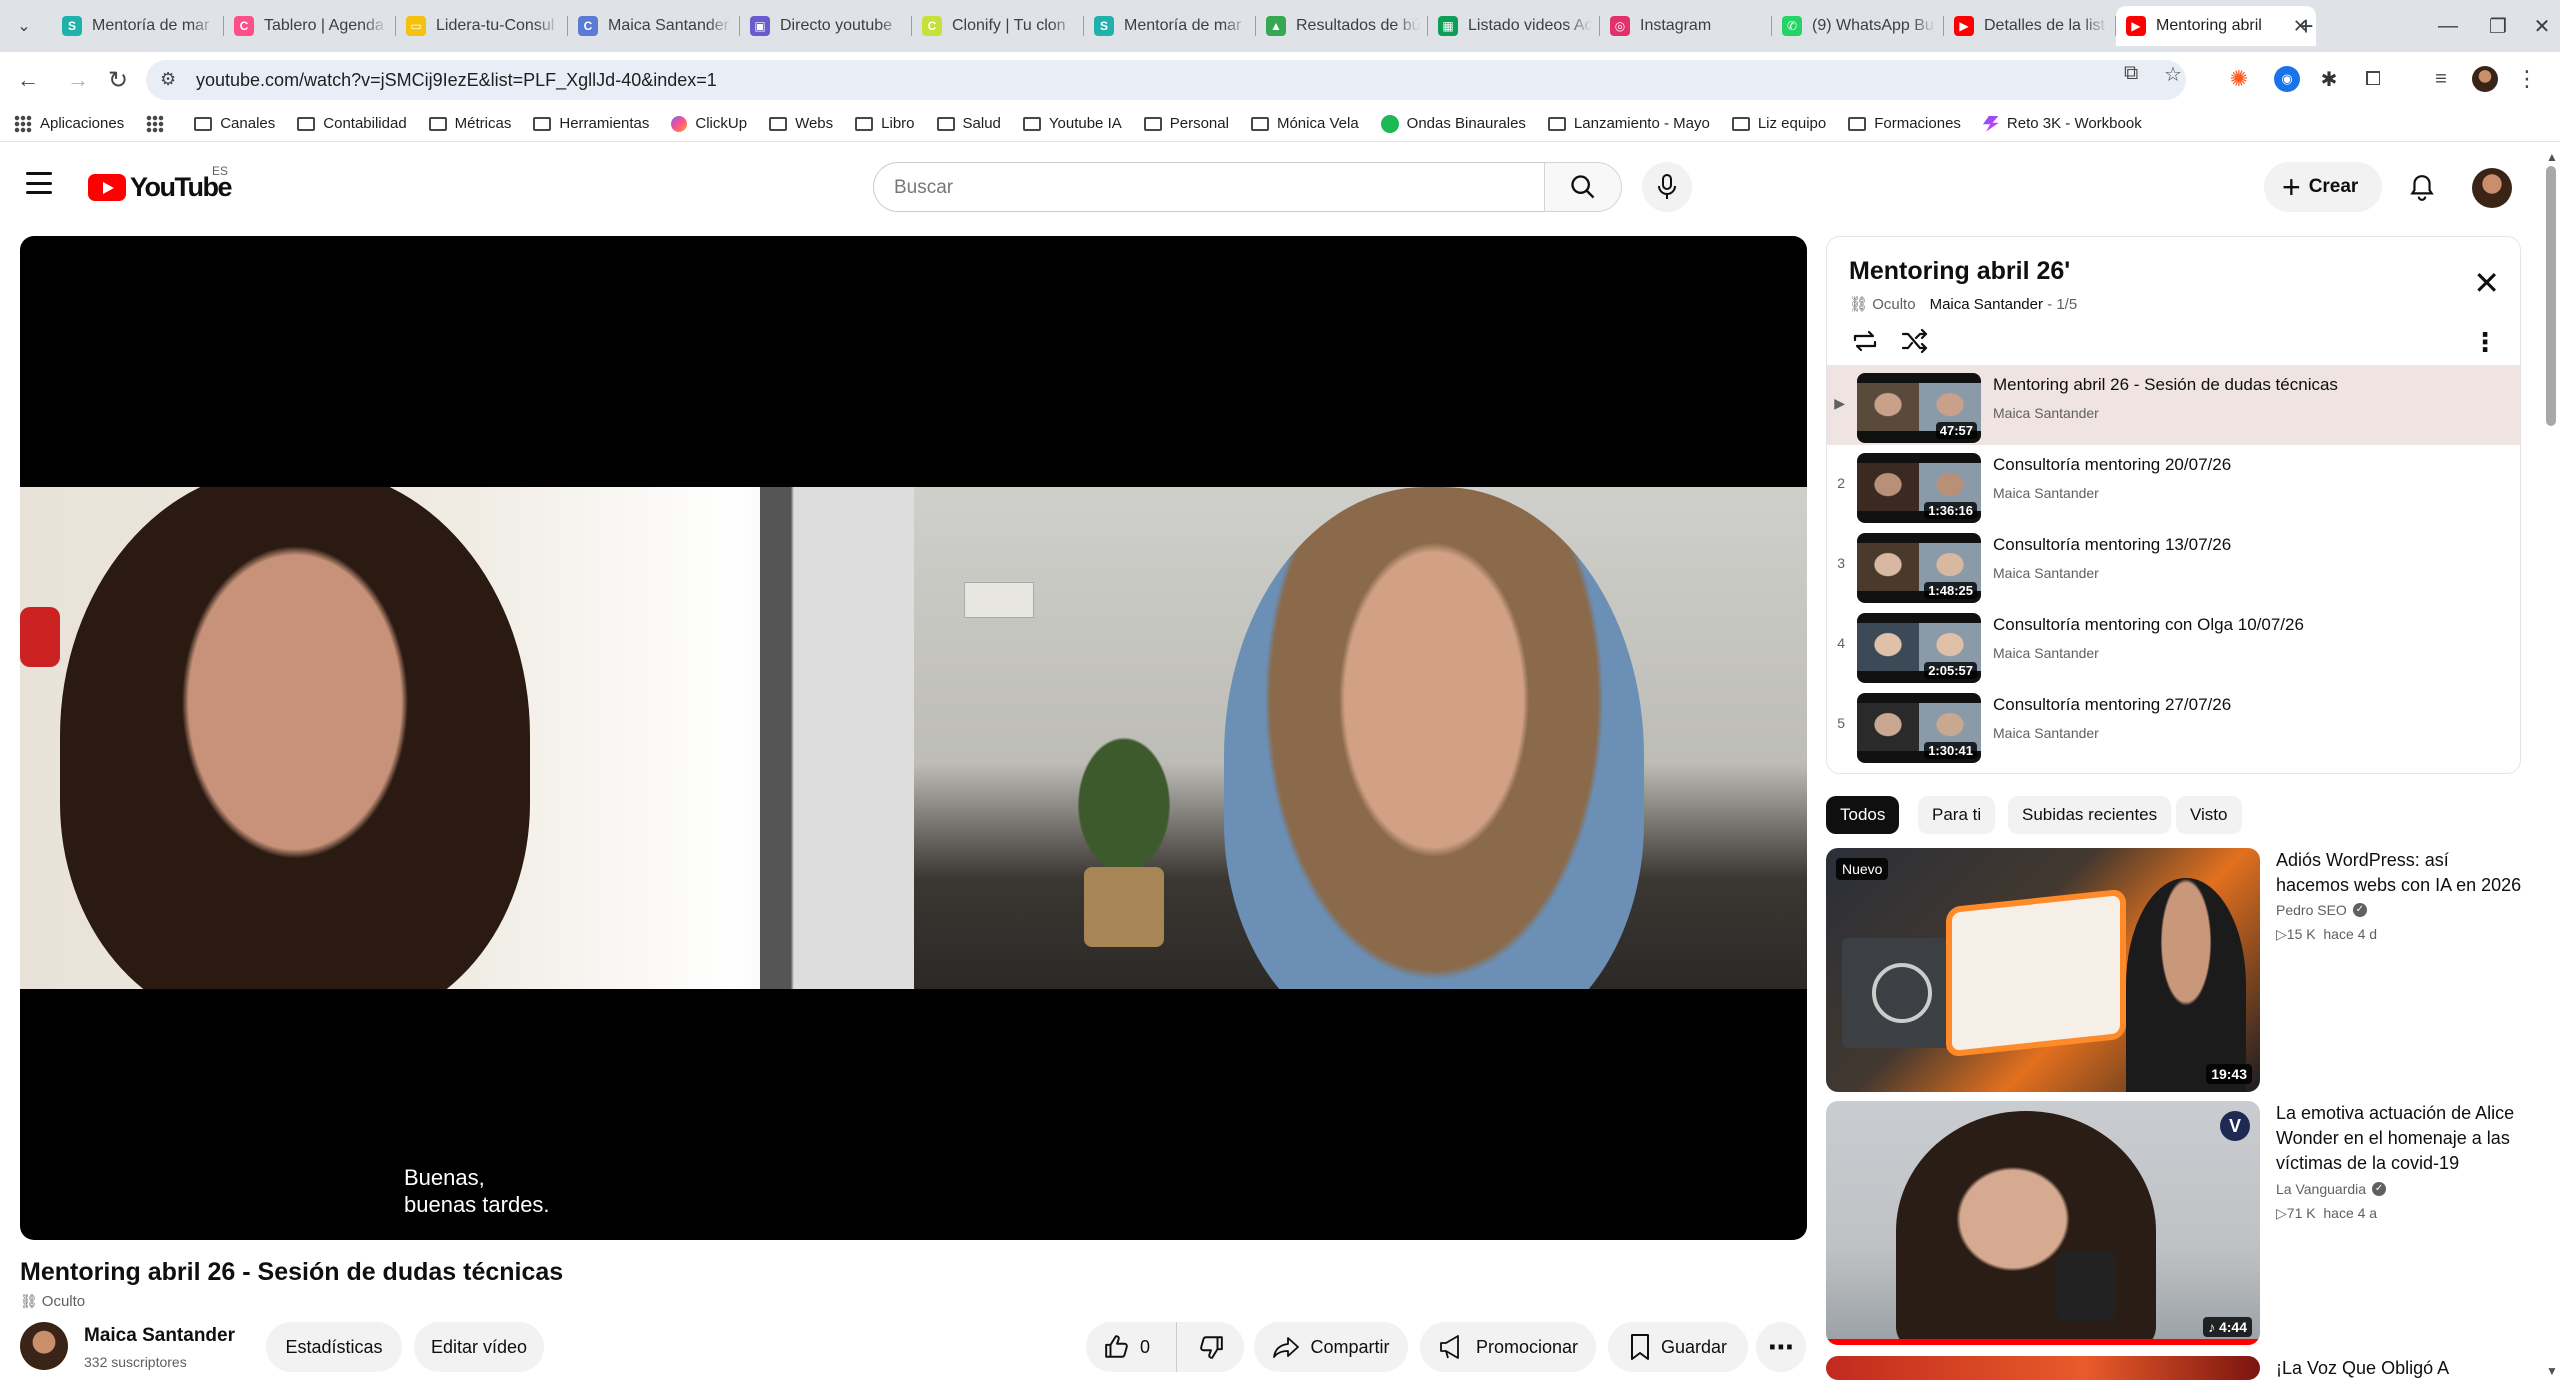 The image size is (2560, 1380). I want to click on voice-search-button, so click(1667, 187).